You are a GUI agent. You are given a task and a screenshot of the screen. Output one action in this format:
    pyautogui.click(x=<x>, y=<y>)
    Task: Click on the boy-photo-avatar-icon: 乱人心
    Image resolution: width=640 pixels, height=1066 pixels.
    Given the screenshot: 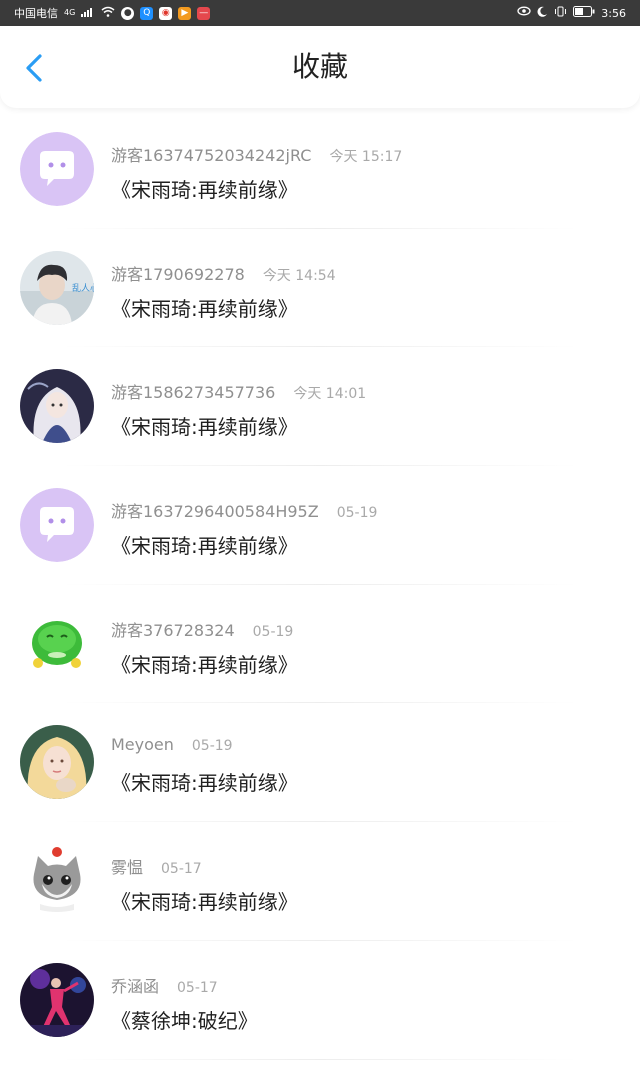 What is the action you would take?
    pyautogui.click(x=57, y=287)
    